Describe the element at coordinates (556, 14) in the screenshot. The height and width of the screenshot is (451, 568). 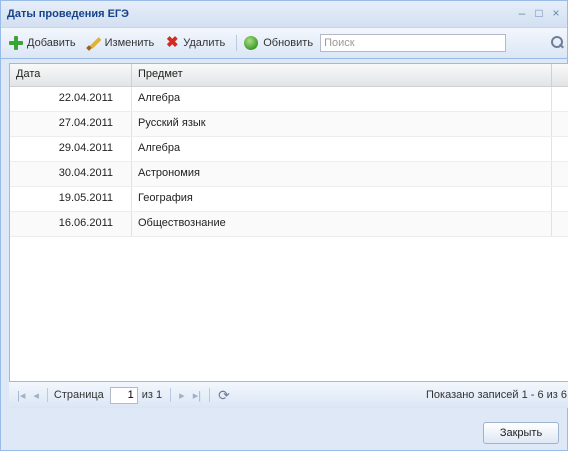
I see `close-icon: ×` at that location.